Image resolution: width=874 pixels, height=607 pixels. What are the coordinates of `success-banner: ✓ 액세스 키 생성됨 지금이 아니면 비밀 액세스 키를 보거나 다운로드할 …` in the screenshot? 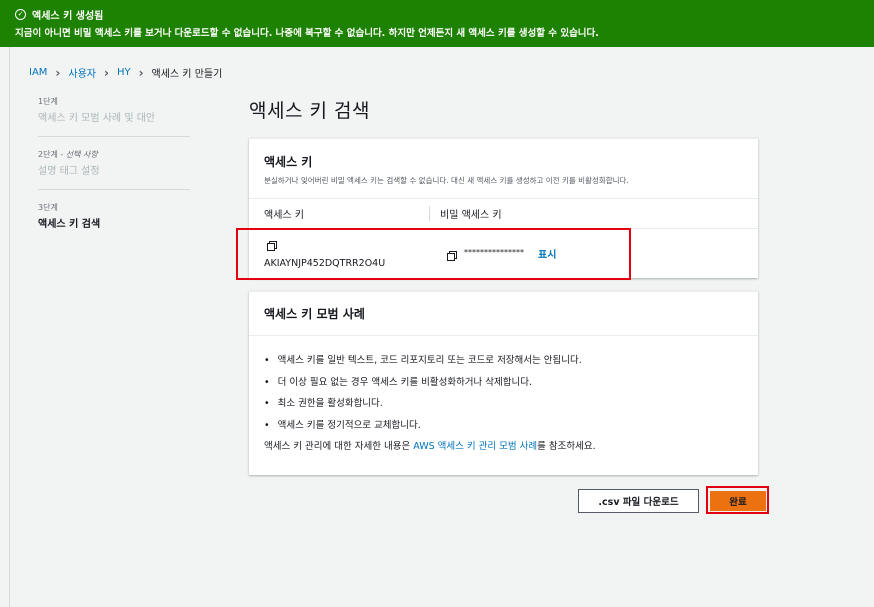 It's located at (437, 23).